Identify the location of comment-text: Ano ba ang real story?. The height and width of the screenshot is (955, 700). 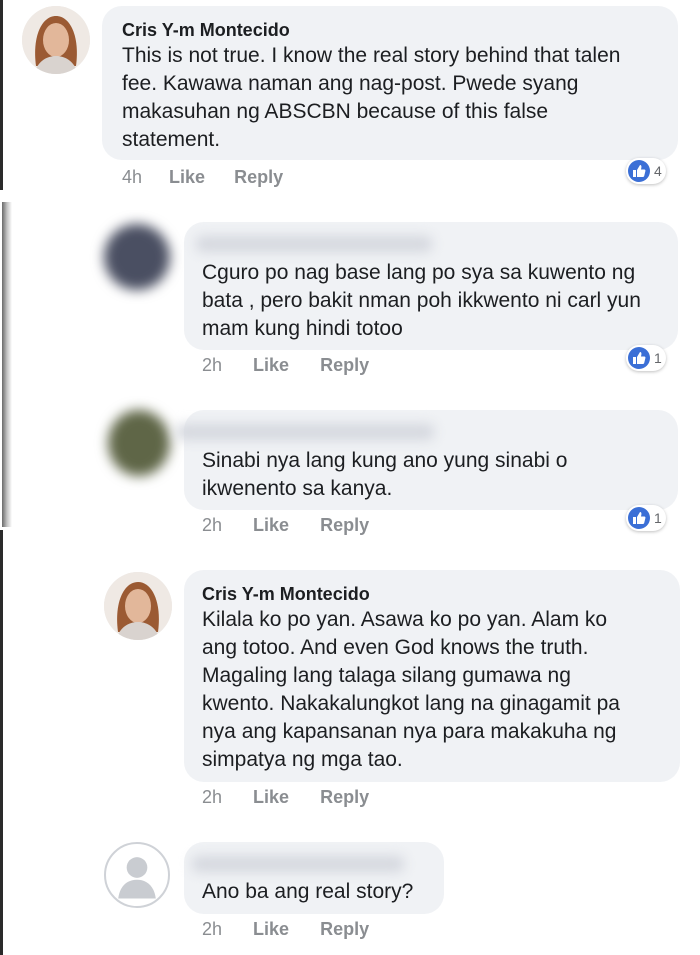
(308, 891).